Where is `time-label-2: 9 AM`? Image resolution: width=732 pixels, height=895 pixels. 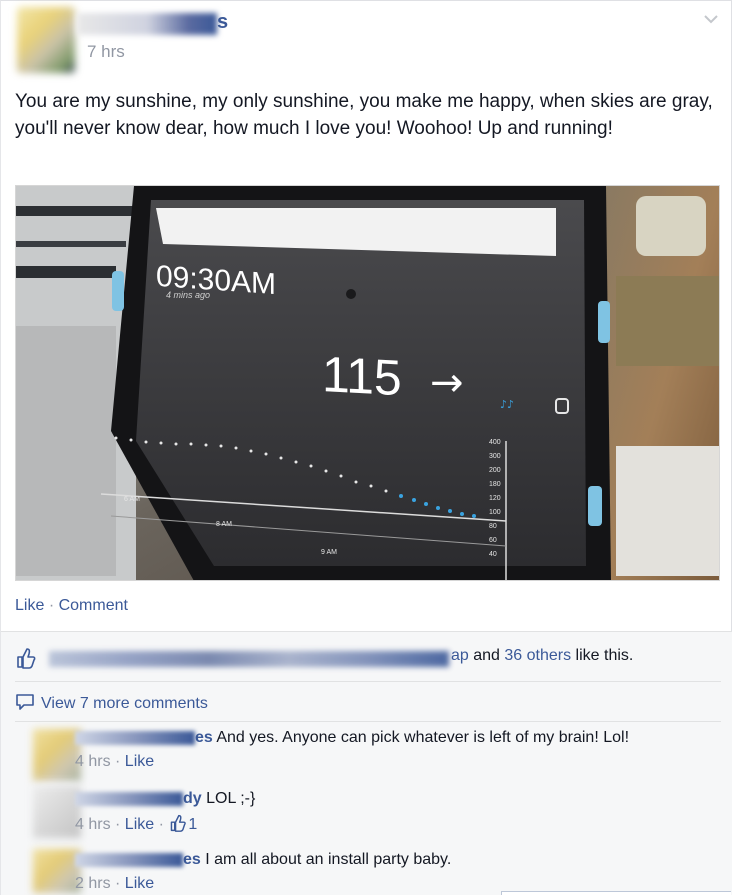
time-label-2: 9 AM is located at coordinates (329, 552).